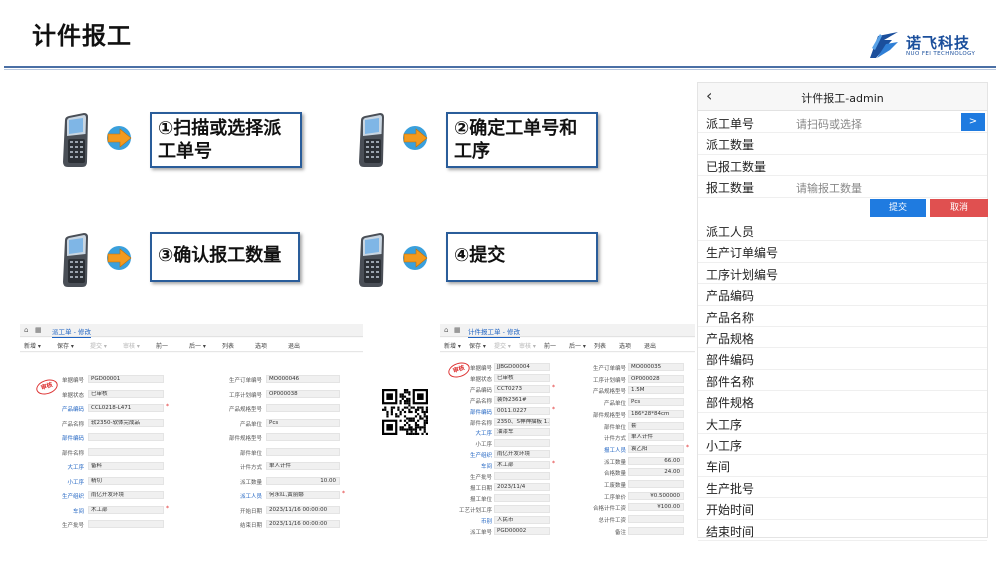  I want to click on field-label: 合格数量, so click(614, 474).